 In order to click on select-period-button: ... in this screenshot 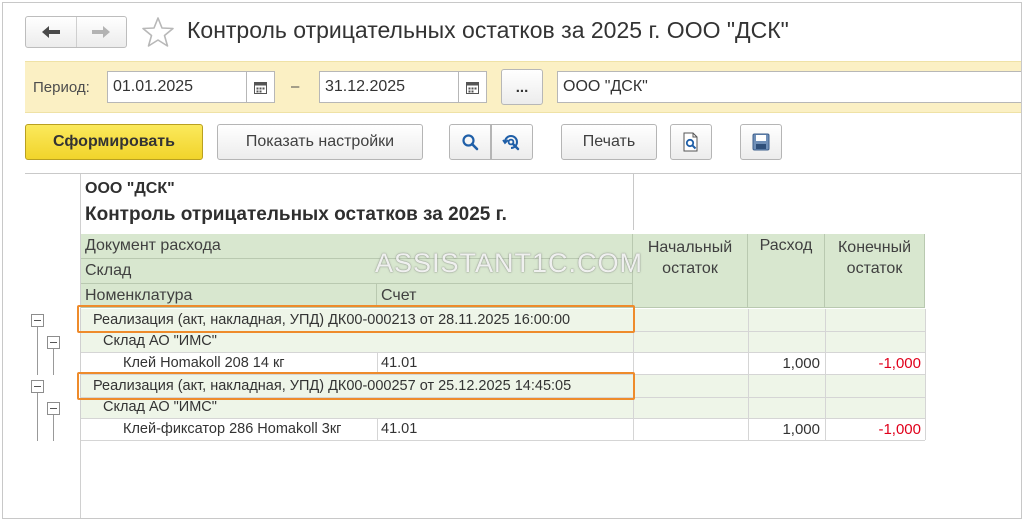, I will do `click(522, 87)`.